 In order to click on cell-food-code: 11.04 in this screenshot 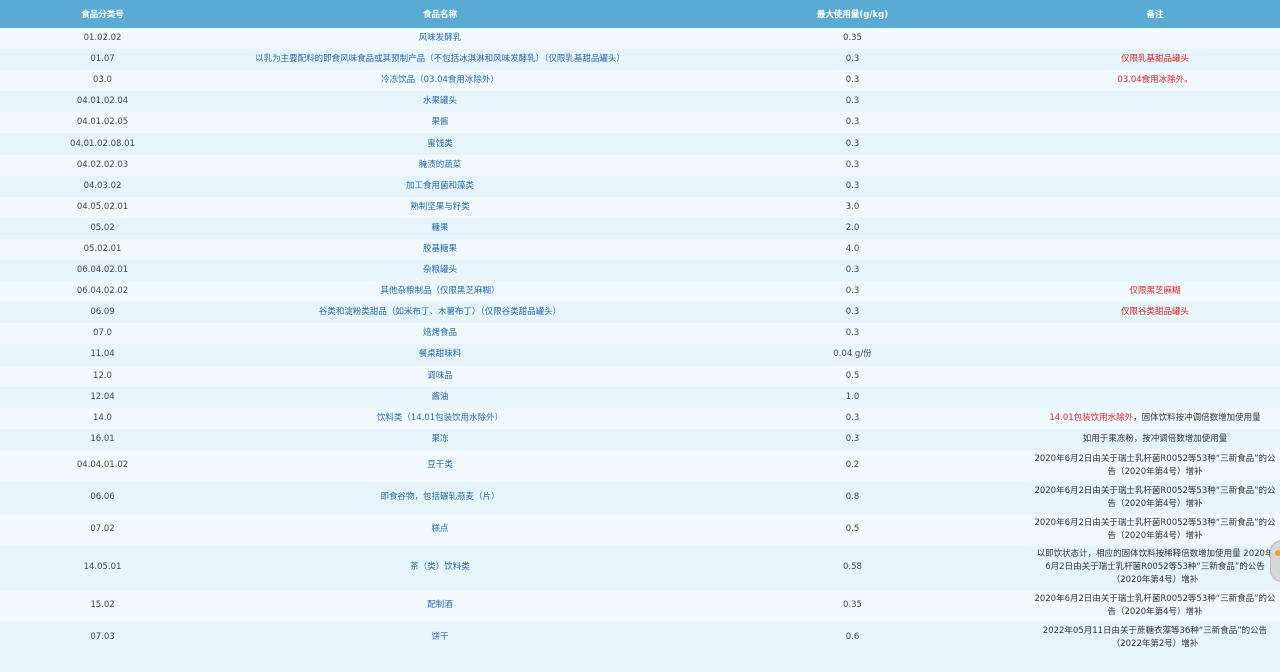, I will do `click(102, 355)`.